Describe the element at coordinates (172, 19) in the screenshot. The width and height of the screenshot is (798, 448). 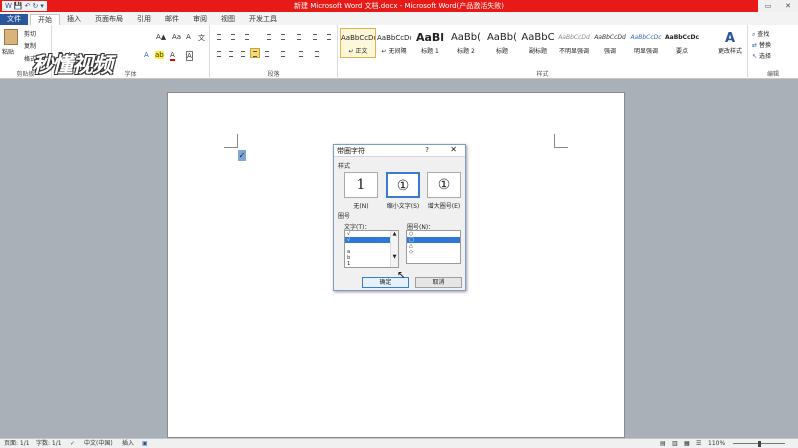
I see `tab-mailings: 邮件` at that location.